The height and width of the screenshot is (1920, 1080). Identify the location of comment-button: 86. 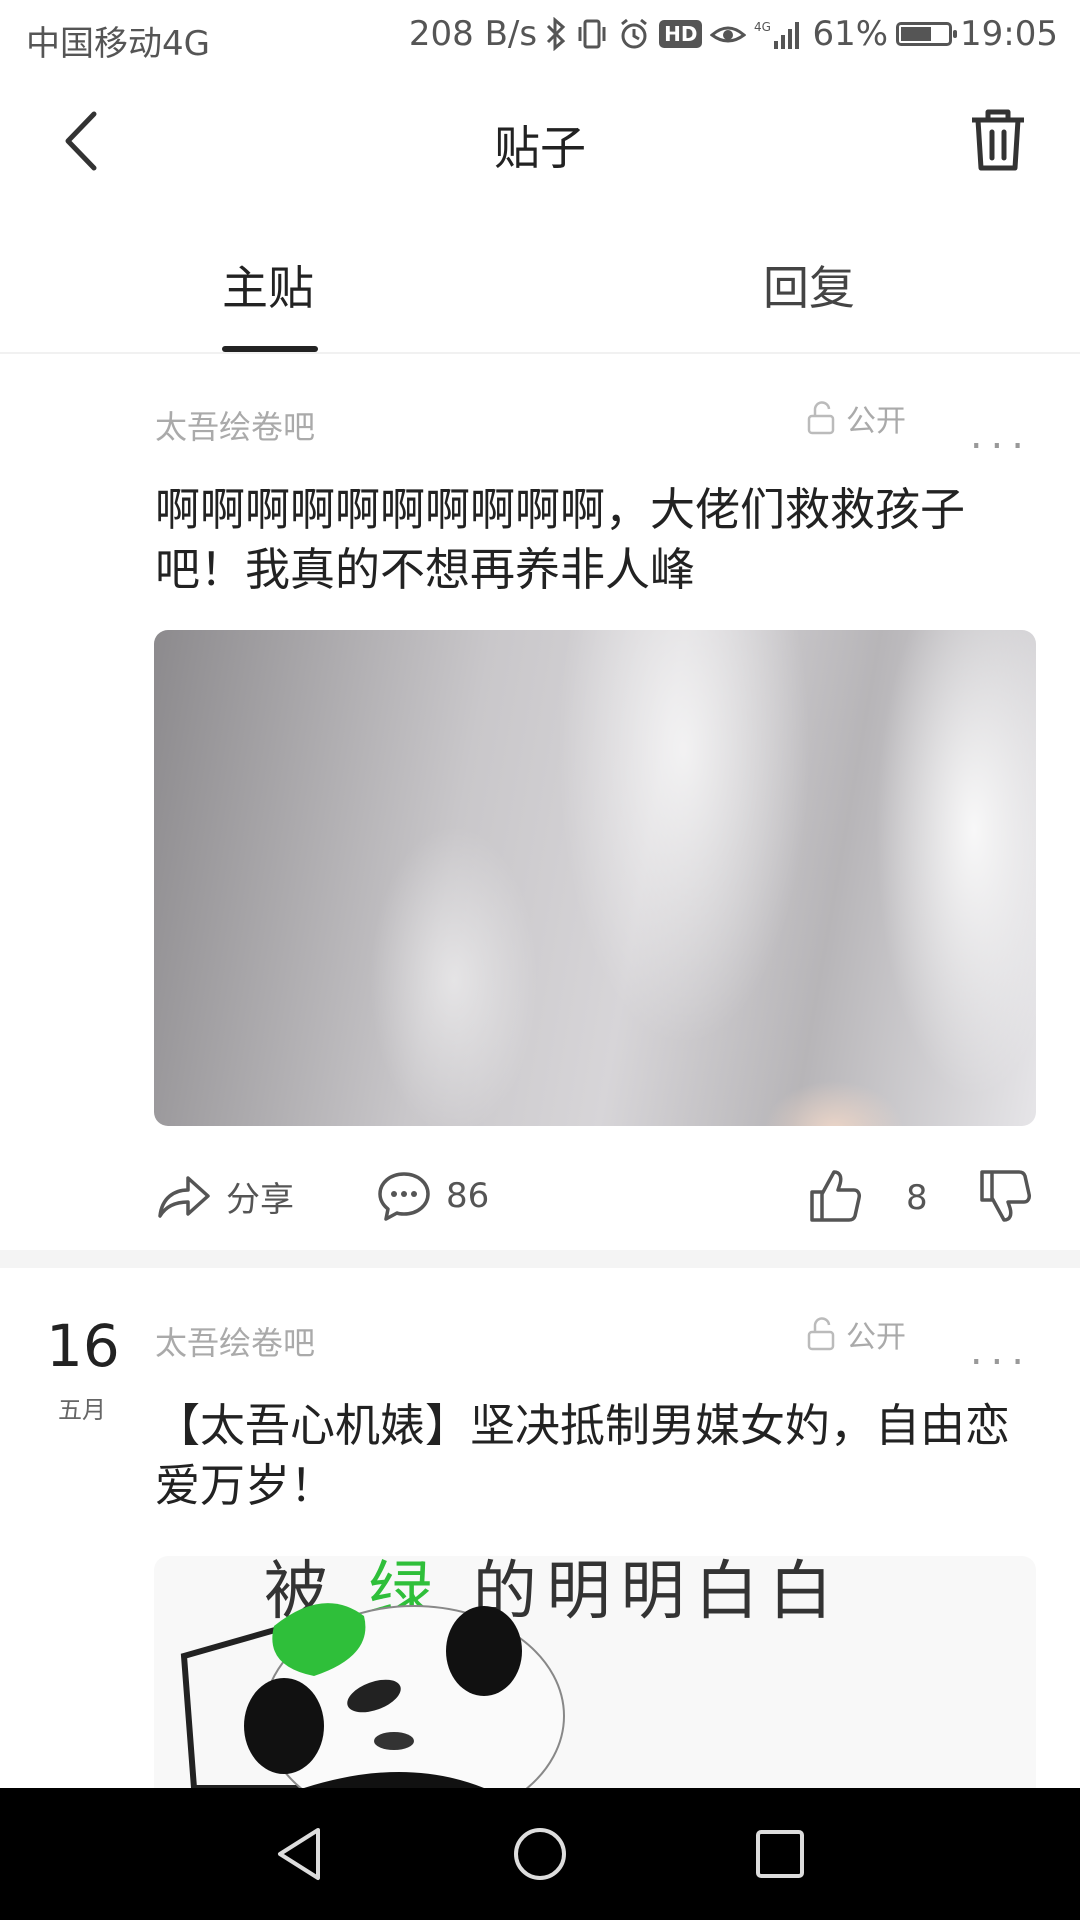
(432, 1196).